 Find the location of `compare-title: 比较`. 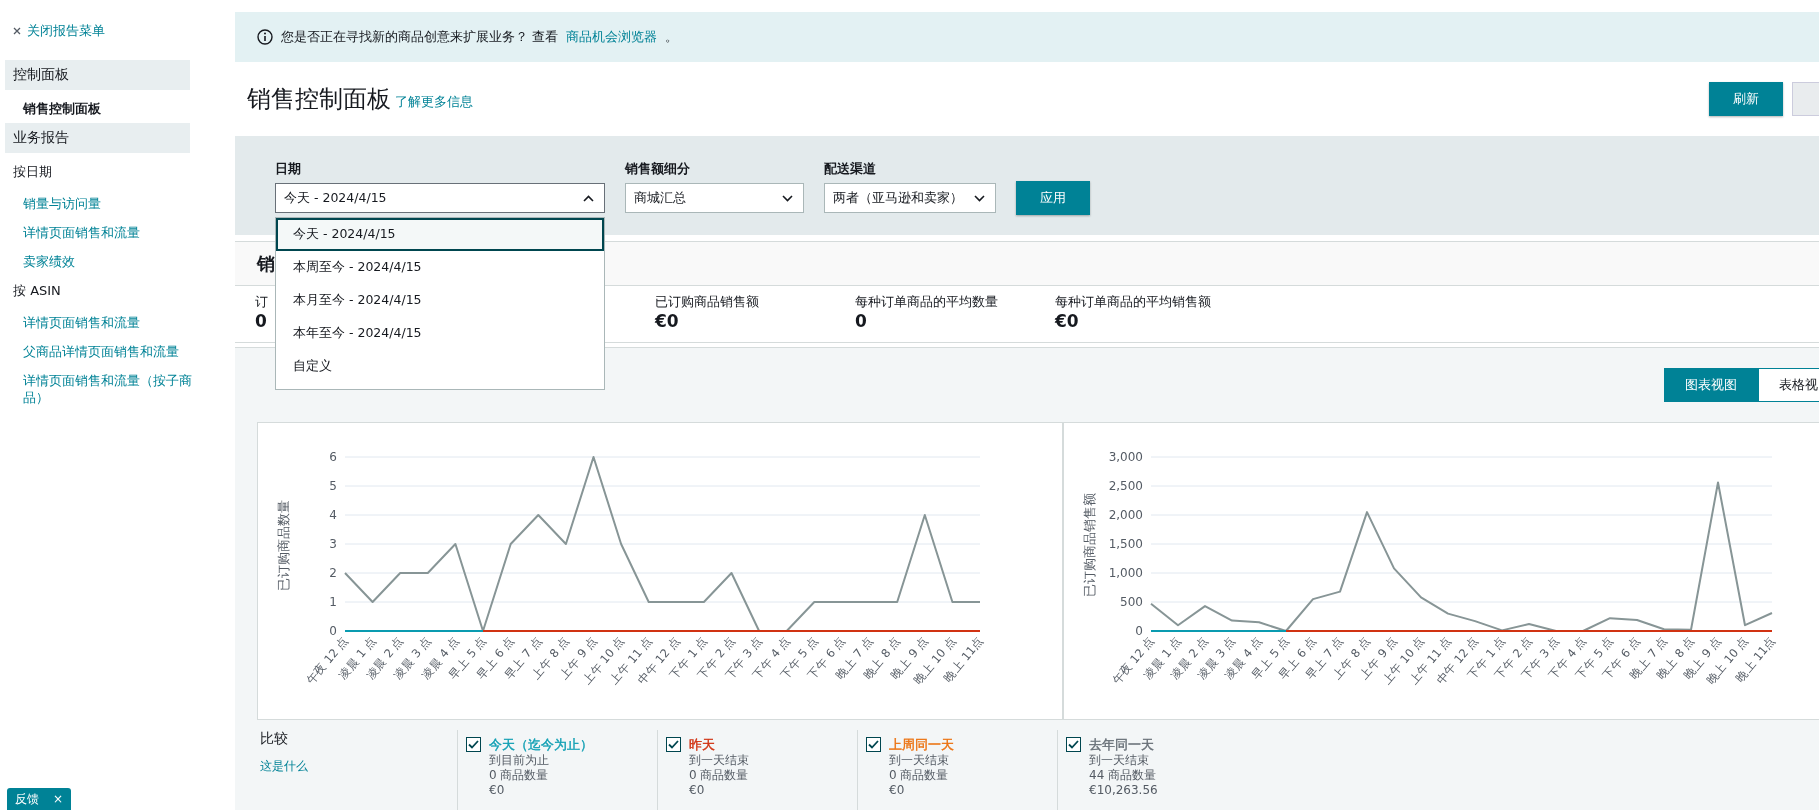

compare-title: 比较 is located at coordinates (274, 739).